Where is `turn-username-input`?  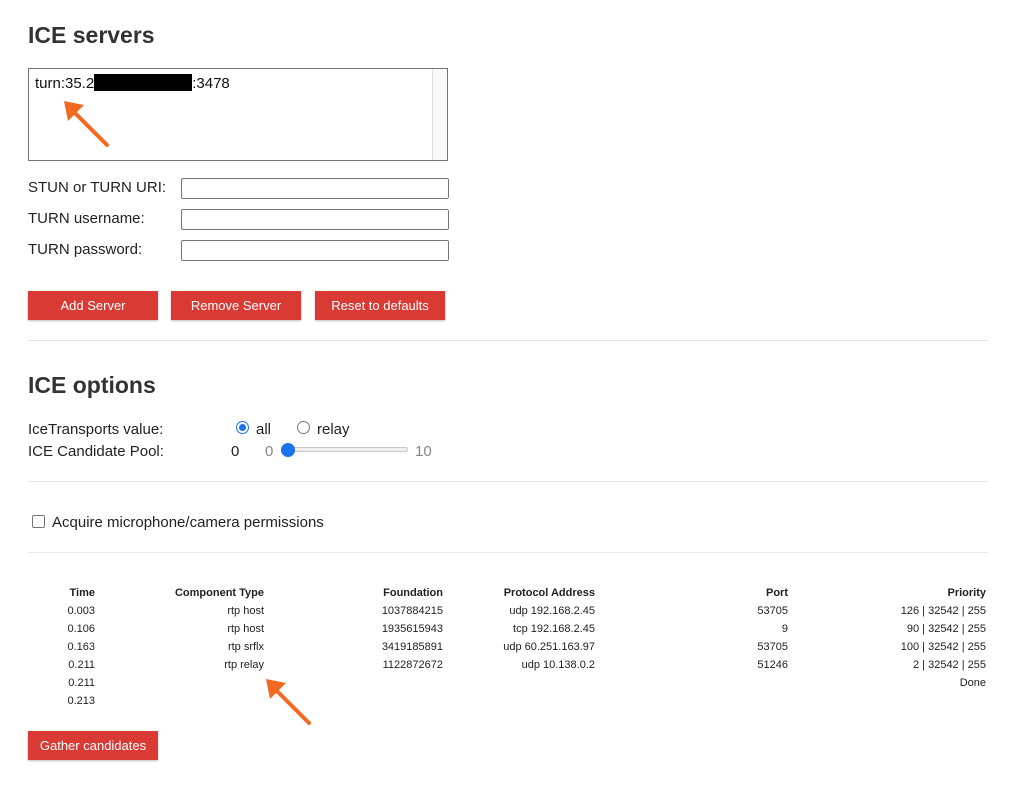 turn-username-input is located at coordinates (315, 219).